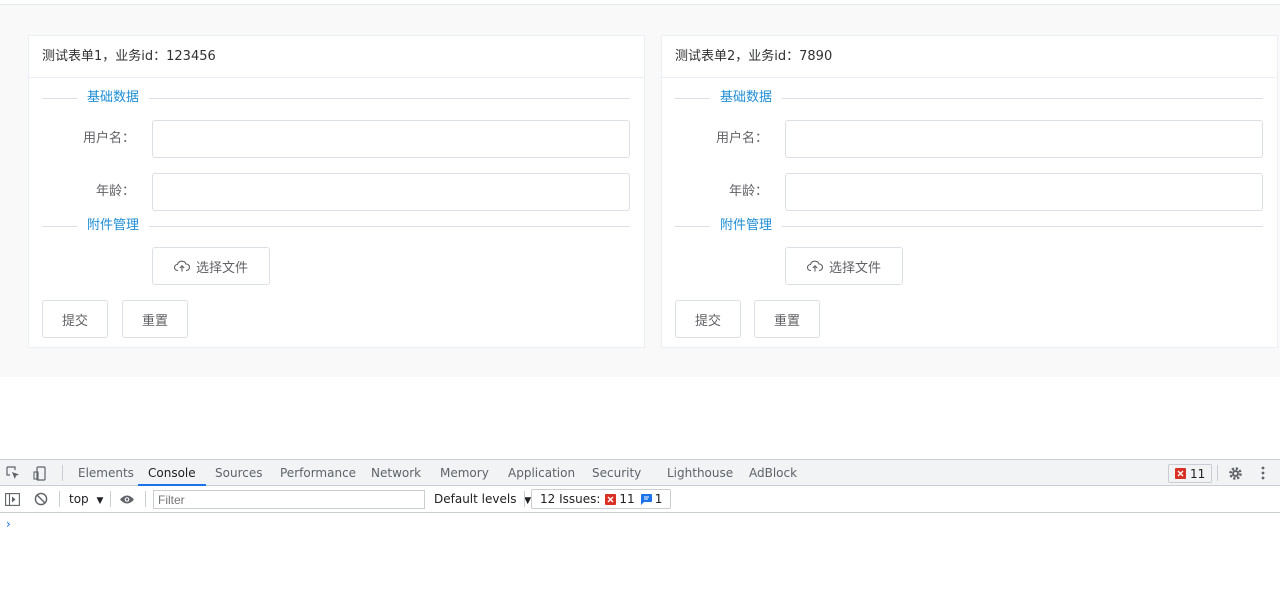  I want to click on tab-performance: Performance, so click(318, 473).